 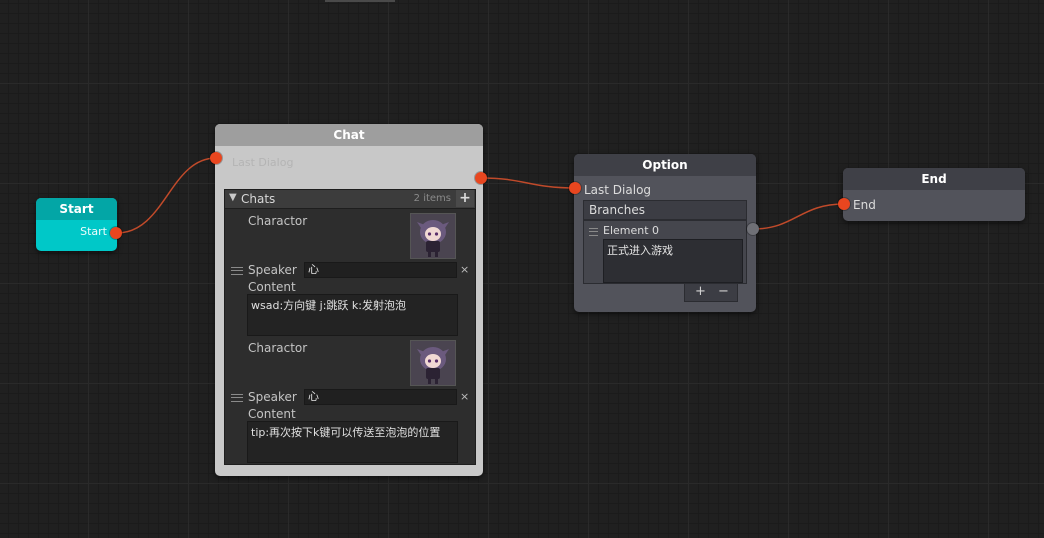 What do you see at coordinates (700, 292) in the screenshot?
I see `add-branch-button: +` at bounding box center [700, 292].